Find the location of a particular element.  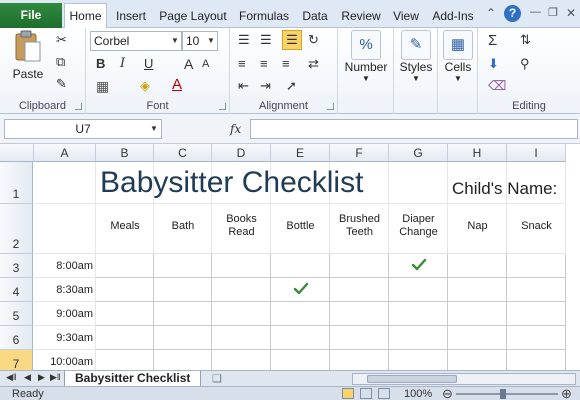

align-center-icon: ≡ is located at coordinates (264, 63).